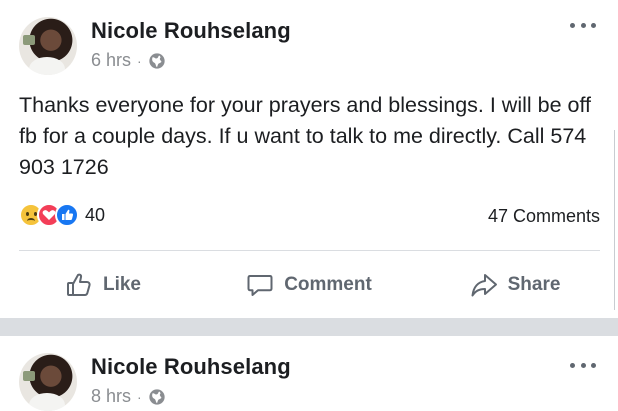 This screenshot has height=411, width=618. What do you see at coordinates (95, 214) in the screenshot?
I see `reaction-count: 40` at bounding box center [95, 214].